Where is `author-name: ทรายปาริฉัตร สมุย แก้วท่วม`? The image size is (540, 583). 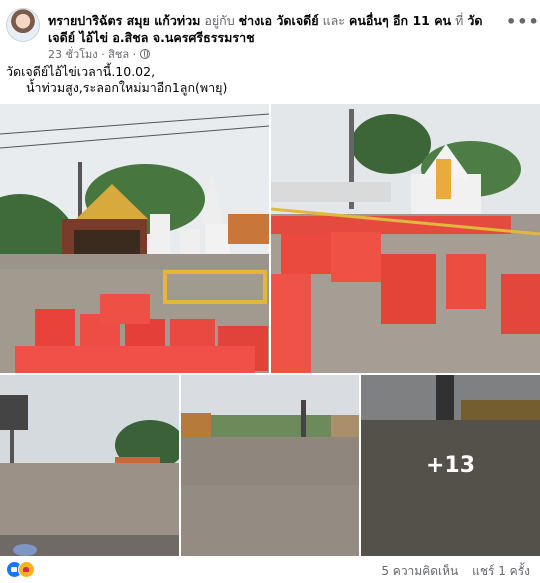
author-name: ทรายปาริฉัตร สมุย แก้วท่วม is located at coordinates (124, 20).